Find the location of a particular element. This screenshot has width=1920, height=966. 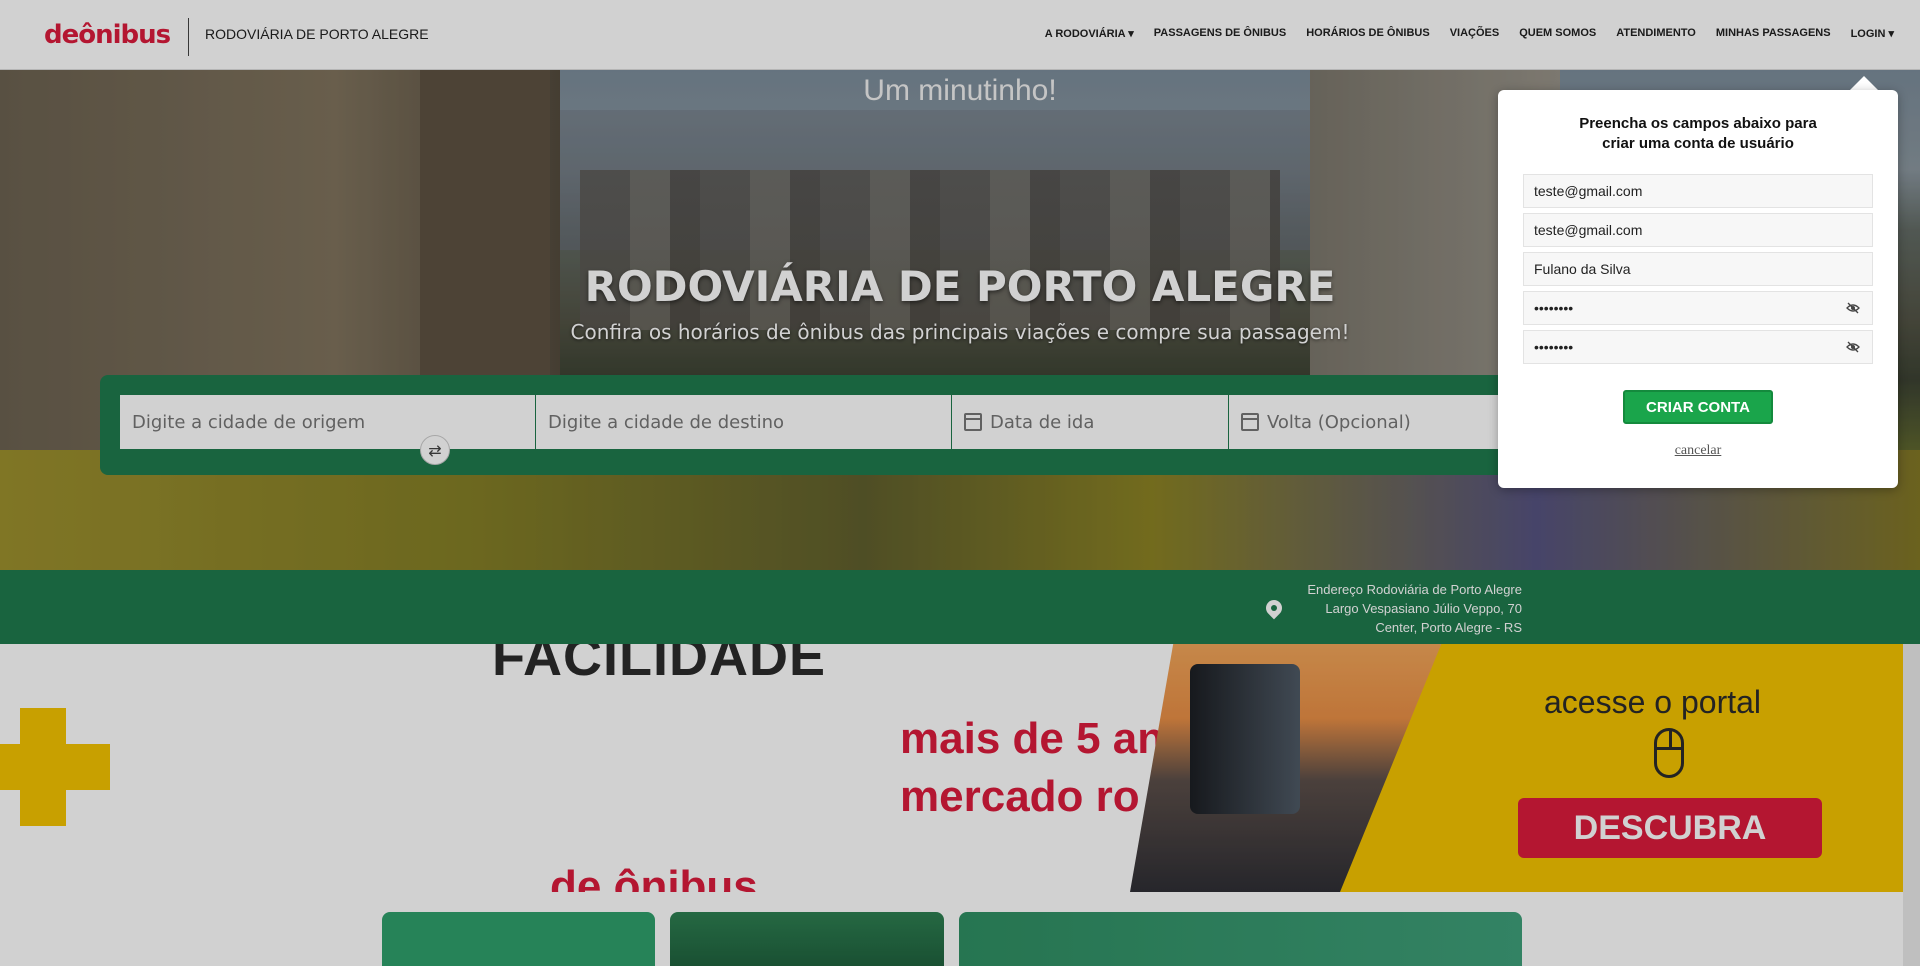

email-confirm-field: teste@gmail.com is located at coordinates (1698, 230).